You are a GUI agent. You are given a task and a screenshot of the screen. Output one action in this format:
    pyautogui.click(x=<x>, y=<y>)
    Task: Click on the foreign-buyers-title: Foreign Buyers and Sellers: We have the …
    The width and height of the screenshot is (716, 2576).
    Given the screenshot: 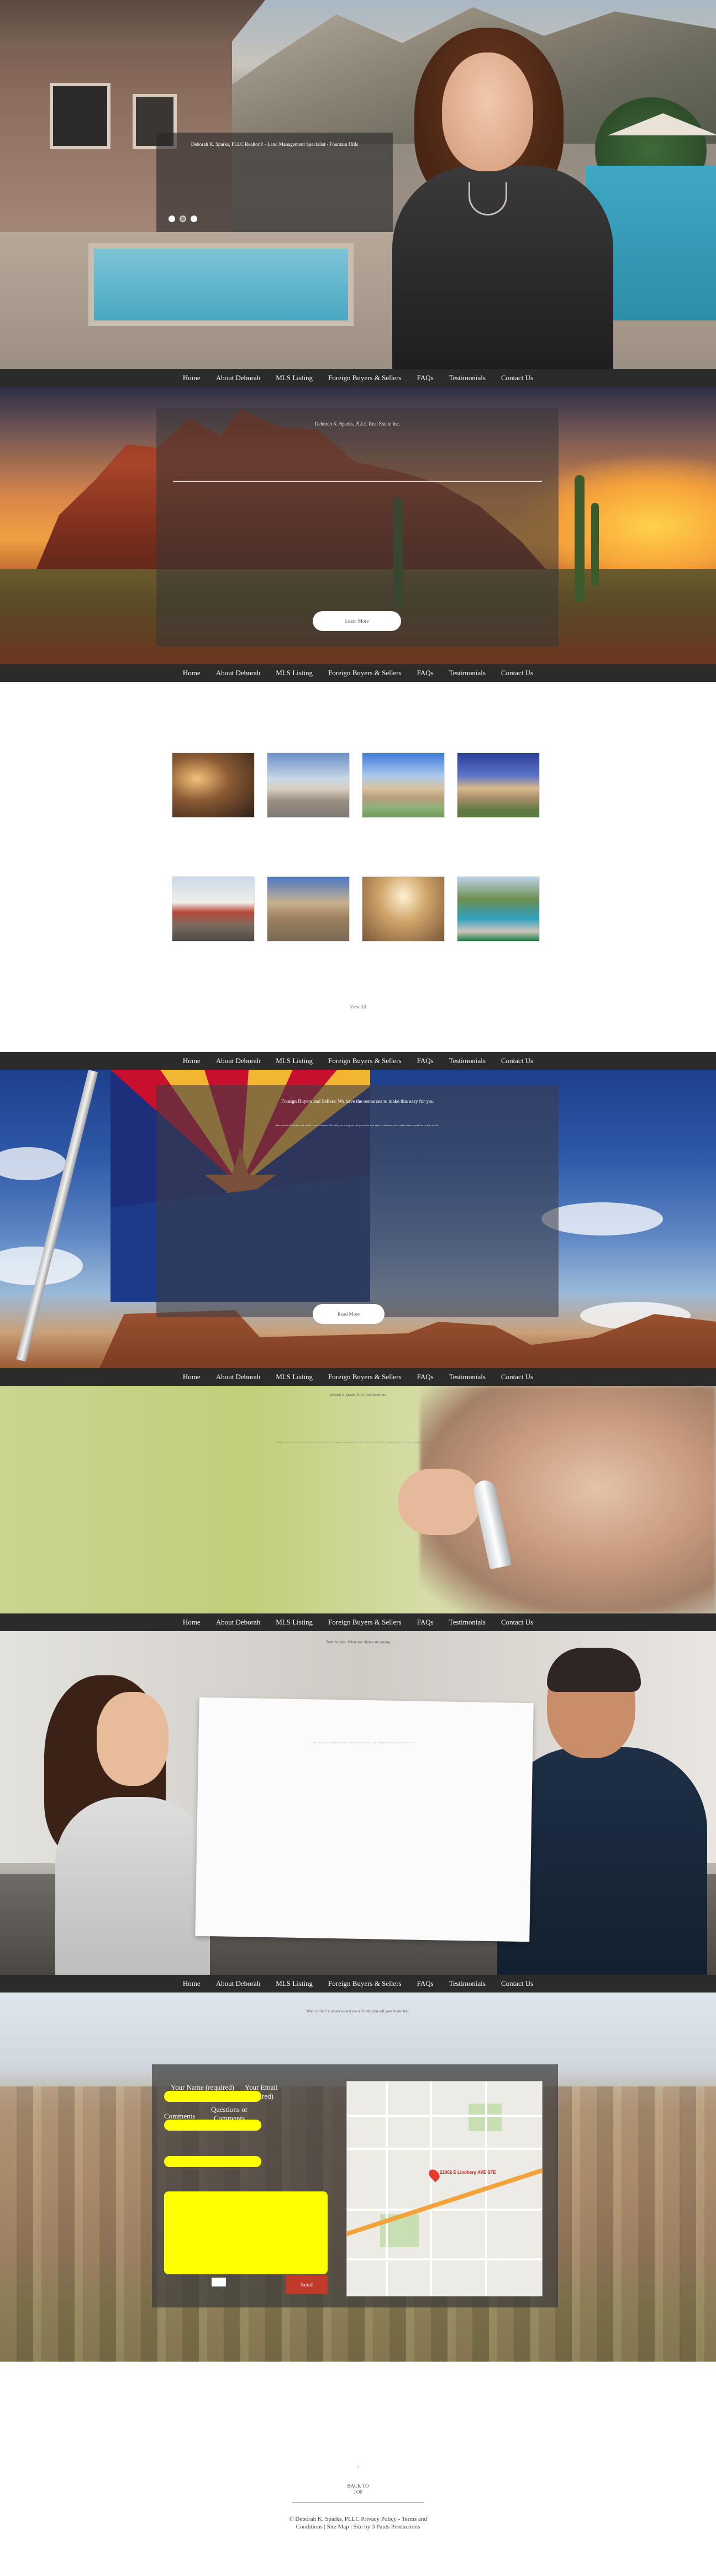 What is the action you would take?
    pyautogui.click(x=358, y=1101)
    